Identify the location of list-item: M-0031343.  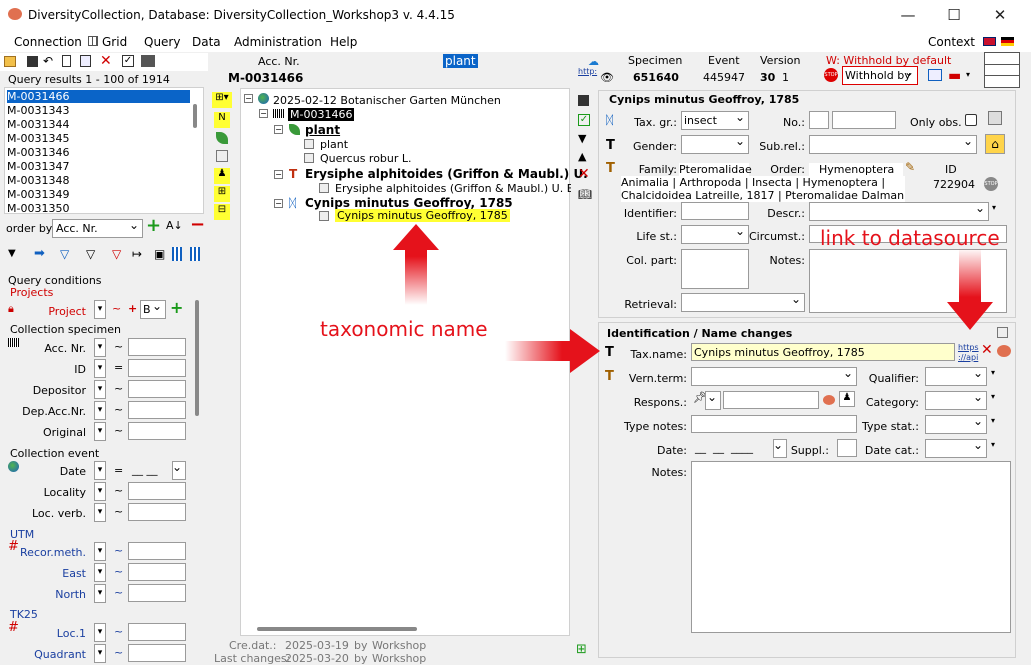
(38, 110).